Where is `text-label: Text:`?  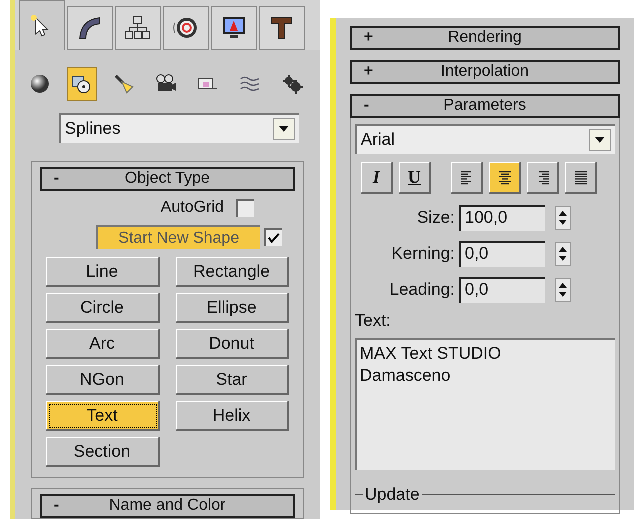 text-label: Text: is located at coordinates (373, 321).